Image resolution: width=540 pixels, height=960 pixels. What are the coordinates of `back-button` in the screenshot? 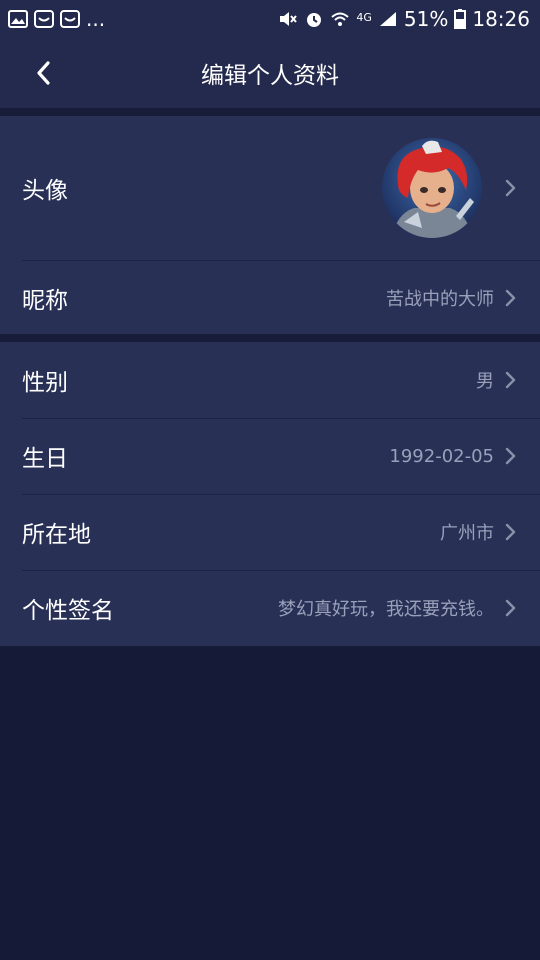 It's located at (43, 73).